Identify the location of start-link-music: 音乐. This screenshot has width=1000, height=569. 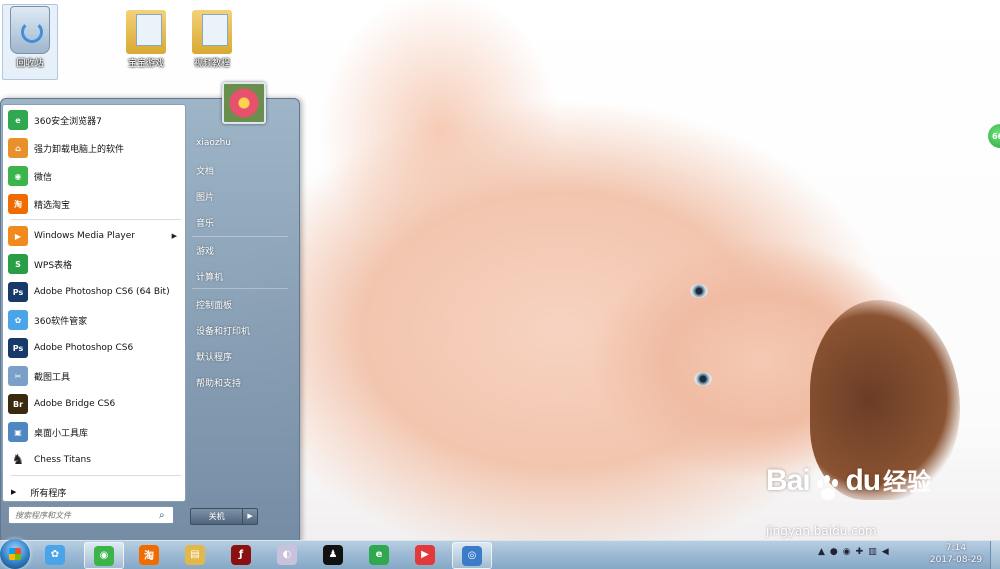
(205, 222).